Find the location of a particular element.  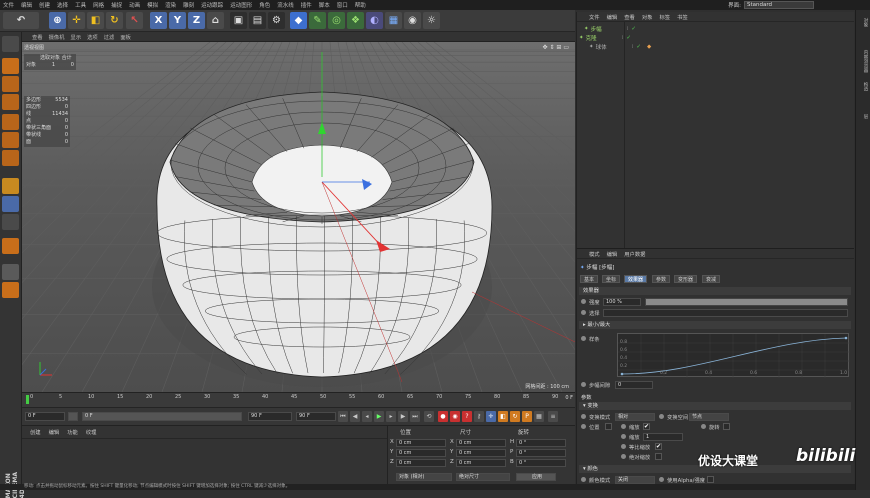

material-menu-item: 创建 is located at coordinates (35, 432).